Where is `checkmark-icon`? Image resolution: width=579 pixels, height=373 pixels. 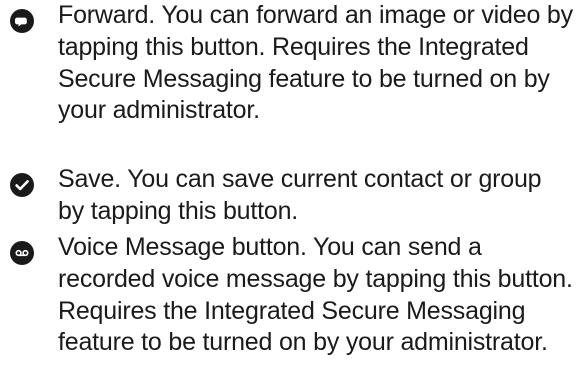 checkmark-icon is located at coordinates (22, 185).